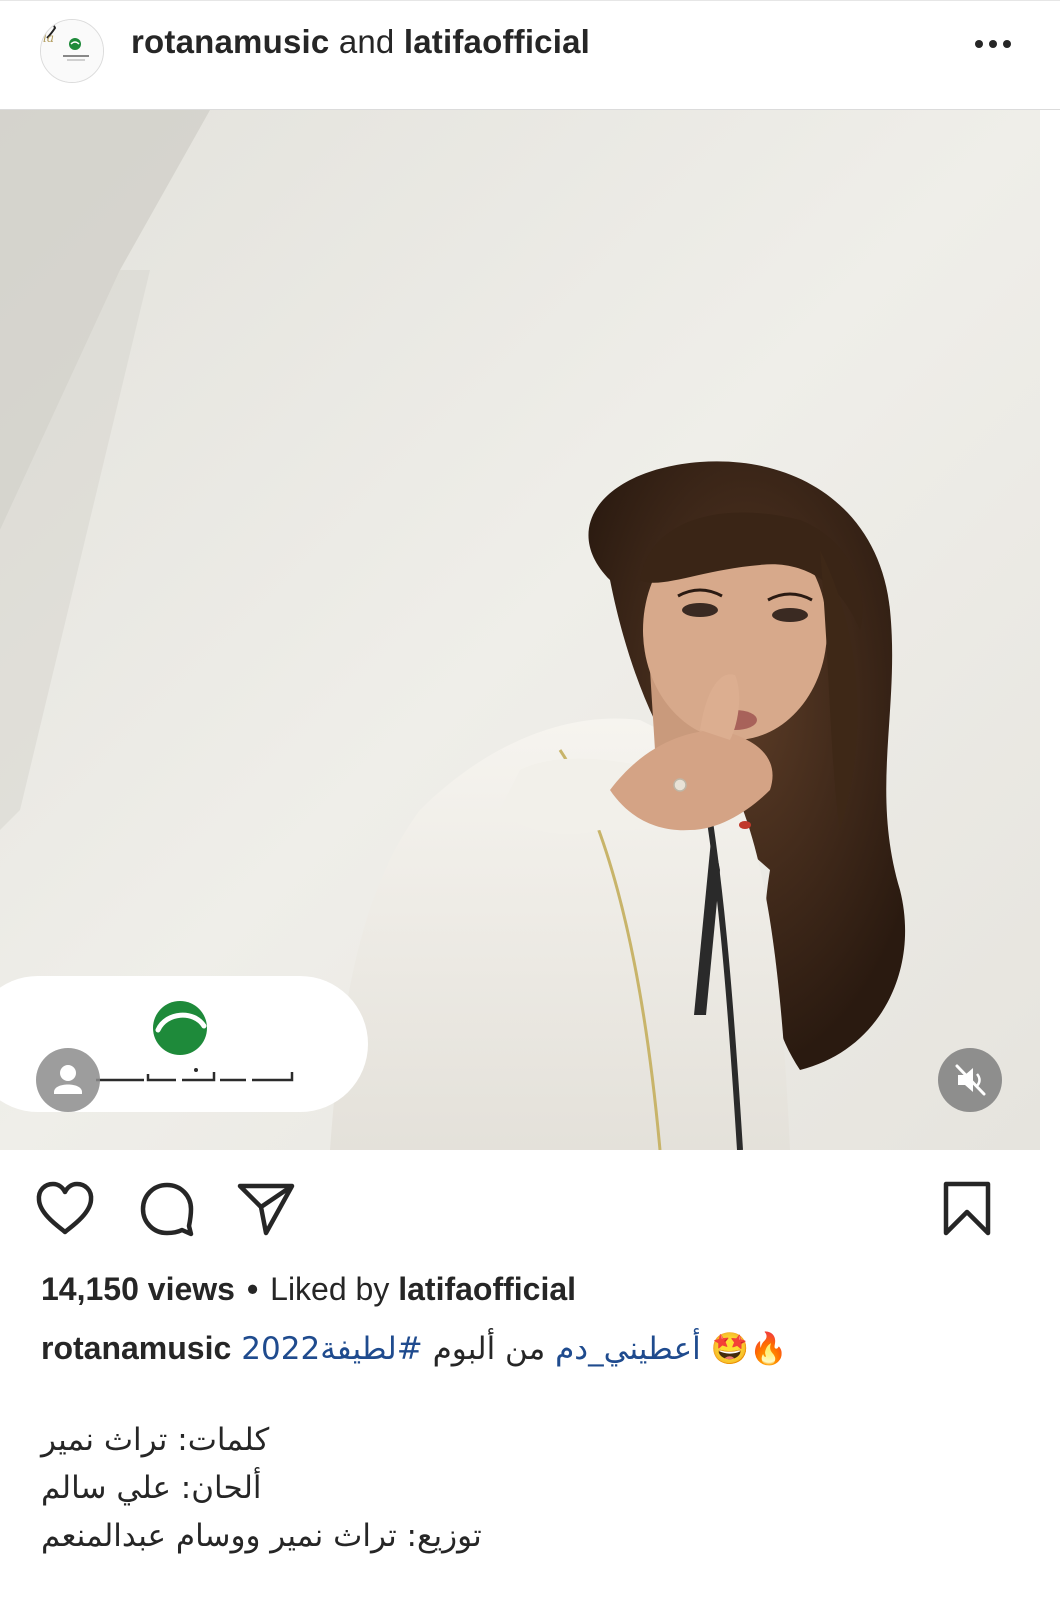  I want to click on author-connector: and, so click(366, 41).